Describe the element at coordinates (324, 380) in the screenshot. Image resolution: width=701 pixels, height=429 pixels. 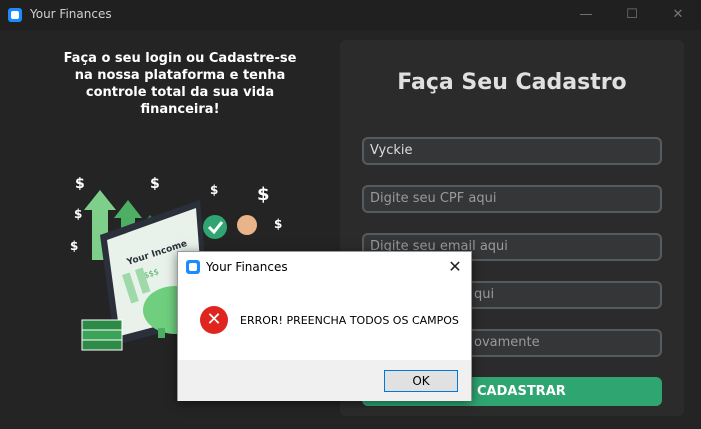
I see `dialog-footer: OK` at that location.